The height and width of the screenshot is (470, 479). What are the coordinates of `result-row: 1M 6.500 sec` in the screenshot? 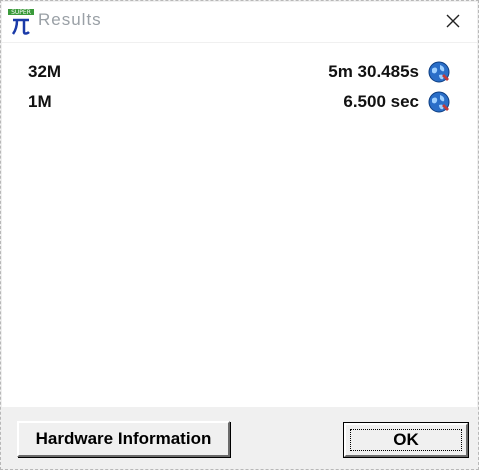 It's located at (239, 102).